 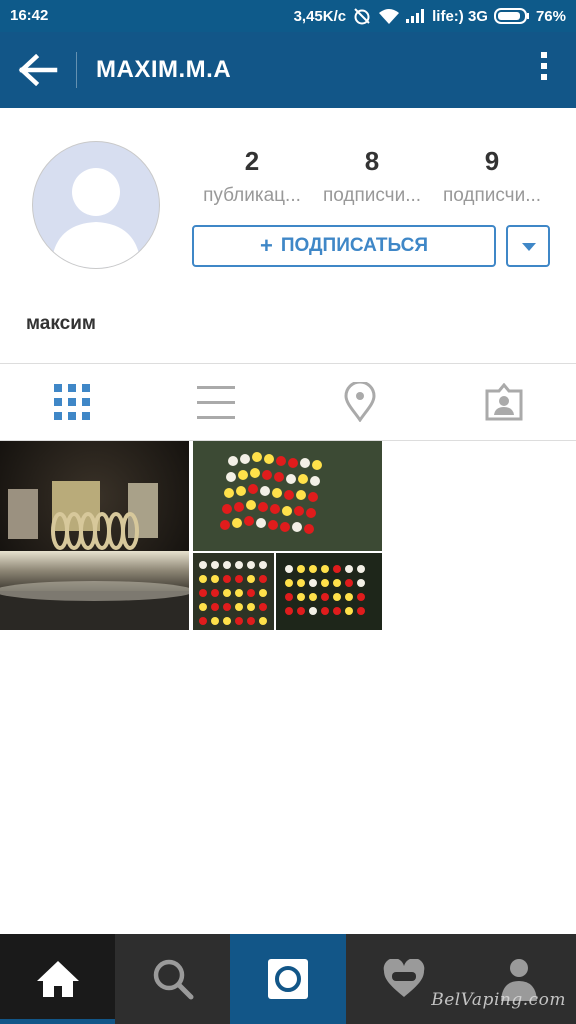 I want to click on back-button, so click(x=38, y=70).